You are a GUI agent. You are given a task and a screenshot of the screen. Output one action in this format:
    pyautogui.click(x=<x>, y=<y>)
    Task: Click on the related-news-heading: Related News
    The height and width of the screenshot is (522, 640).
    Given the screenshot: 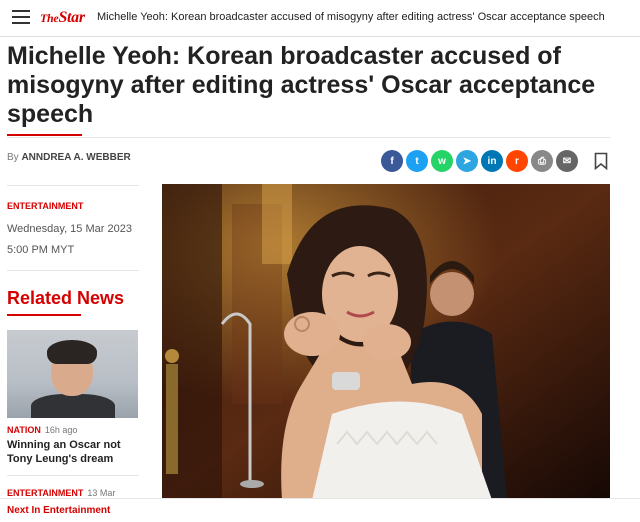 What is the action you would take?
    pyautogui.click(x=66, y=298)
    